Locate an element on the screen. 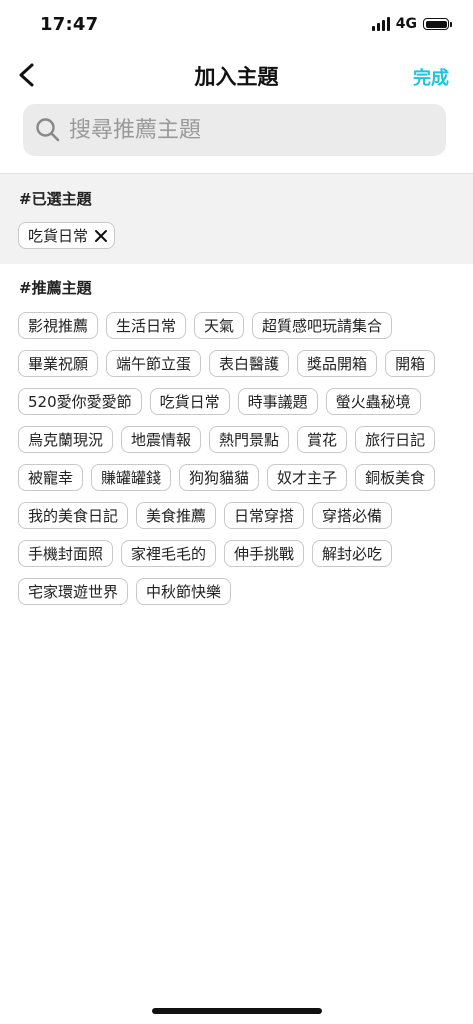 This screenshot has height=1024, width=473. recommended-topic-tag: 端午節立蛋 is located at coordinates (154, 363).